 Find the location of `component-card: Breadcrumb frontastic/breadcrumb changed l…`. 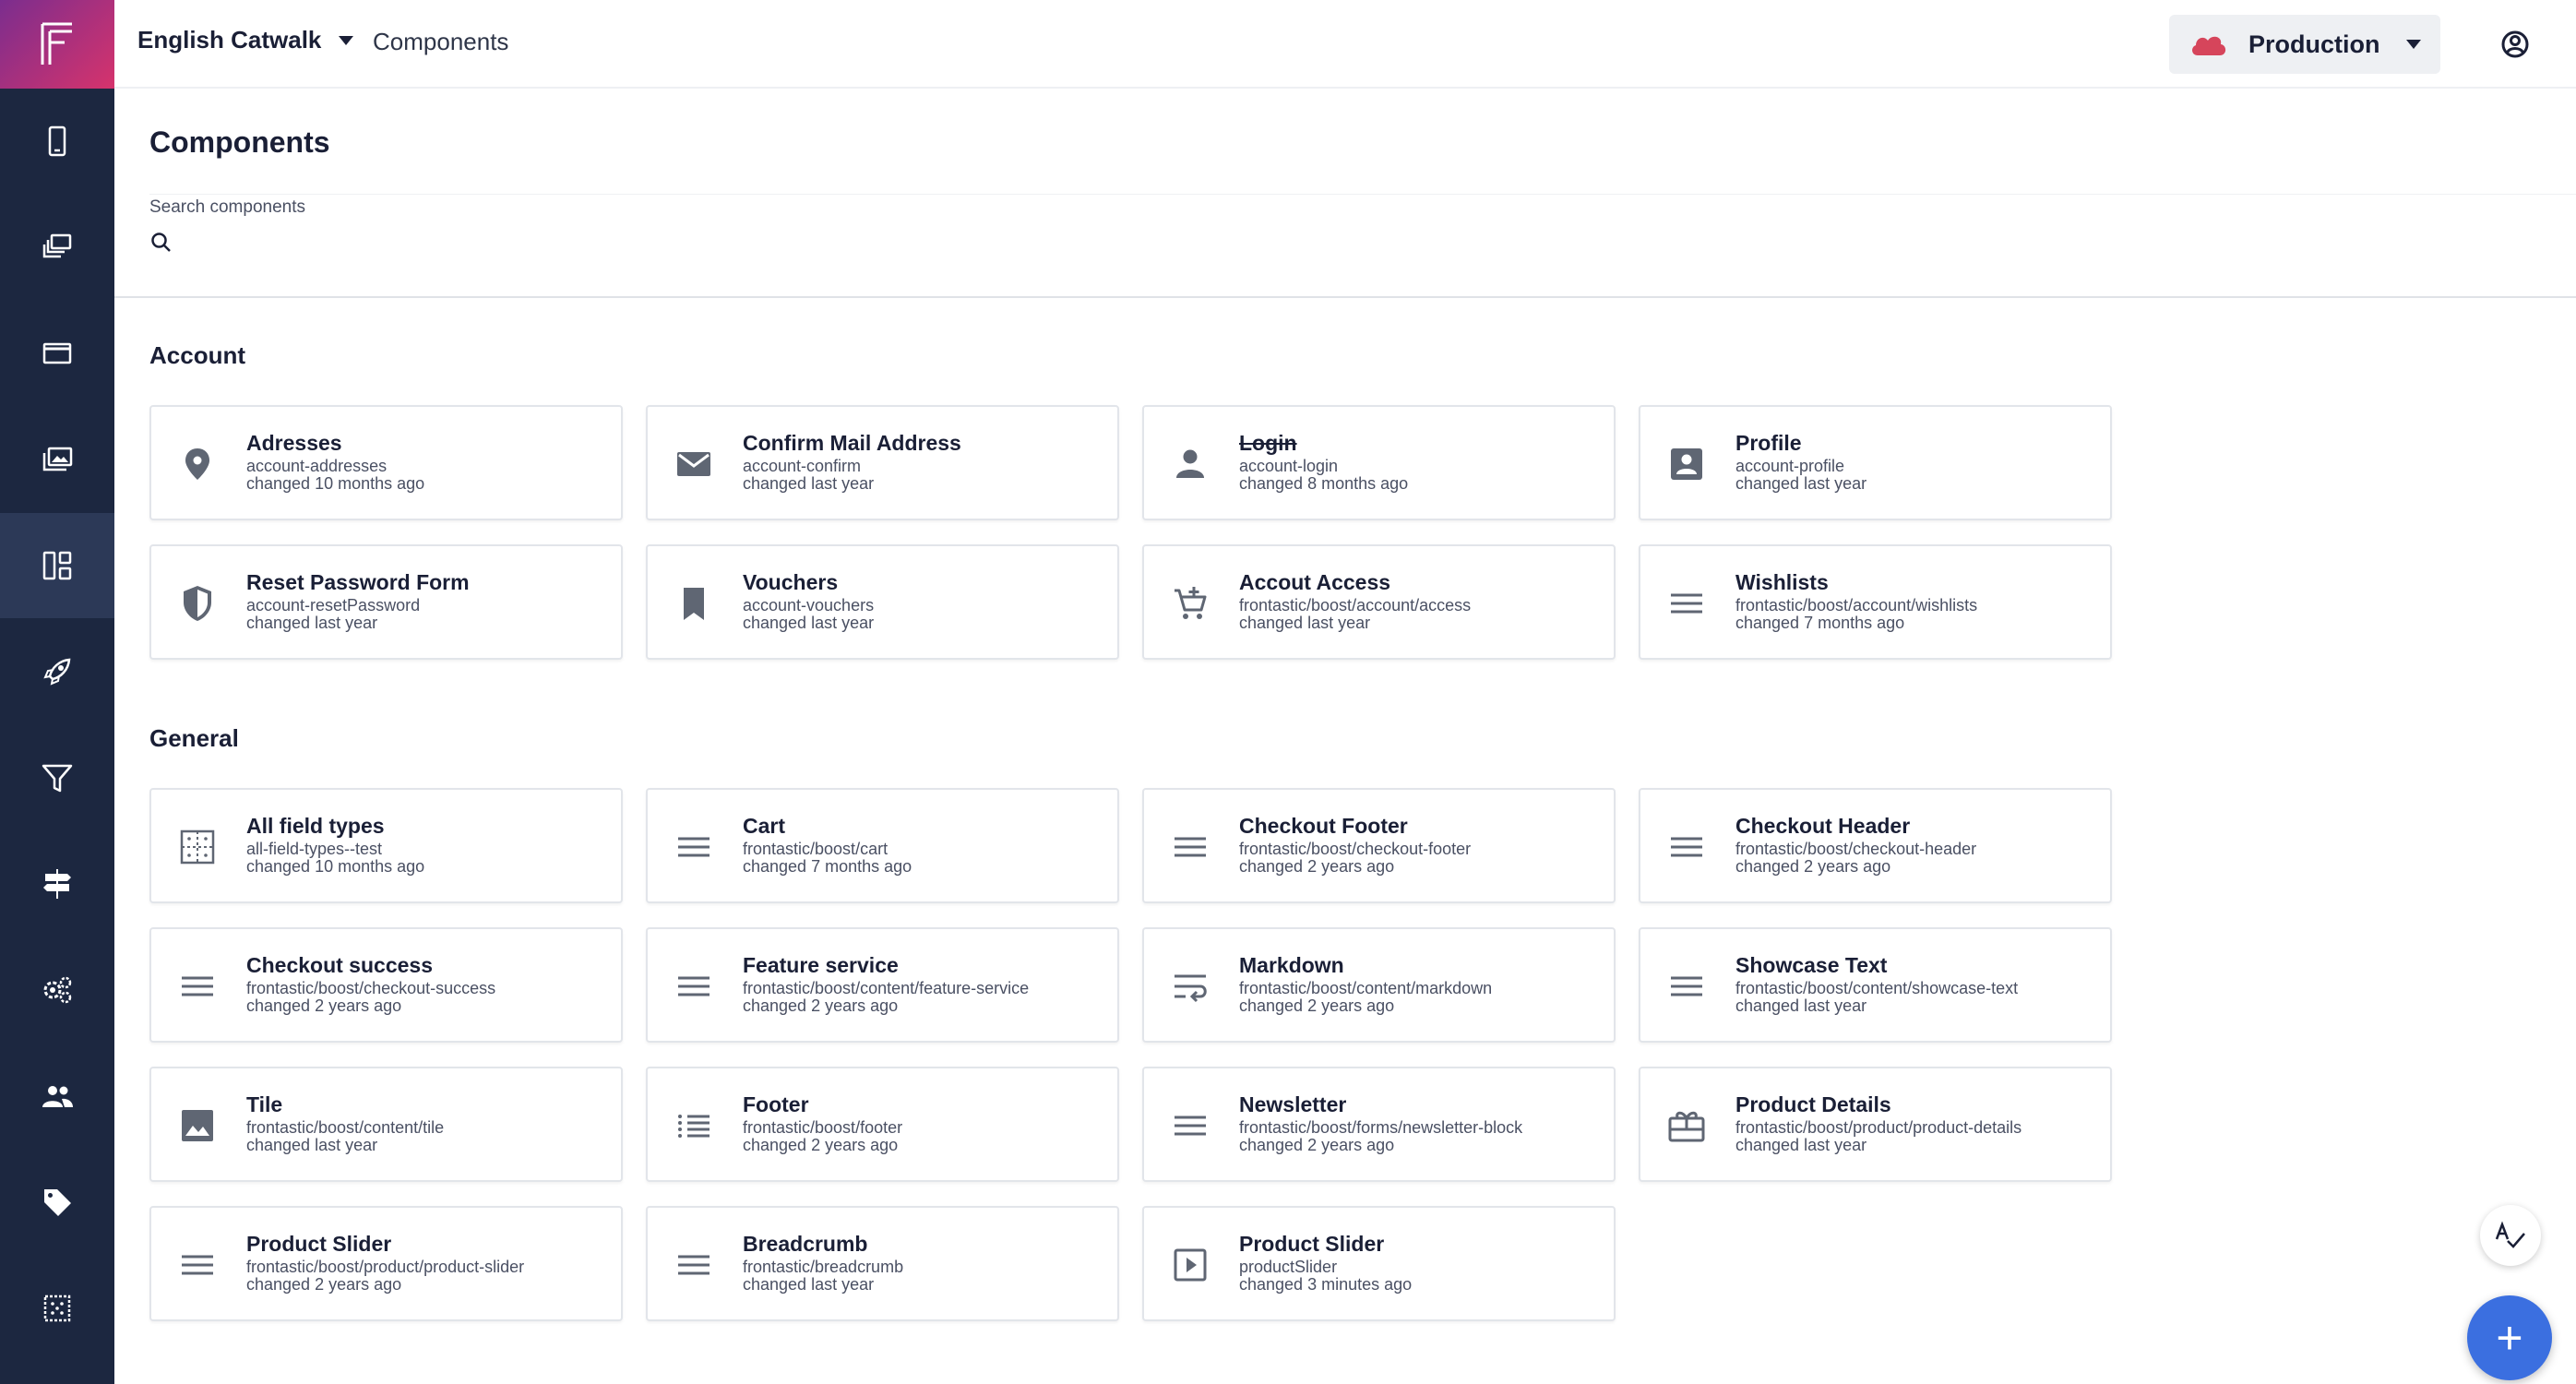

component-card: Breadcrumb frontastic/breadcrumb changed l… is located at coordinates (882, 1263).